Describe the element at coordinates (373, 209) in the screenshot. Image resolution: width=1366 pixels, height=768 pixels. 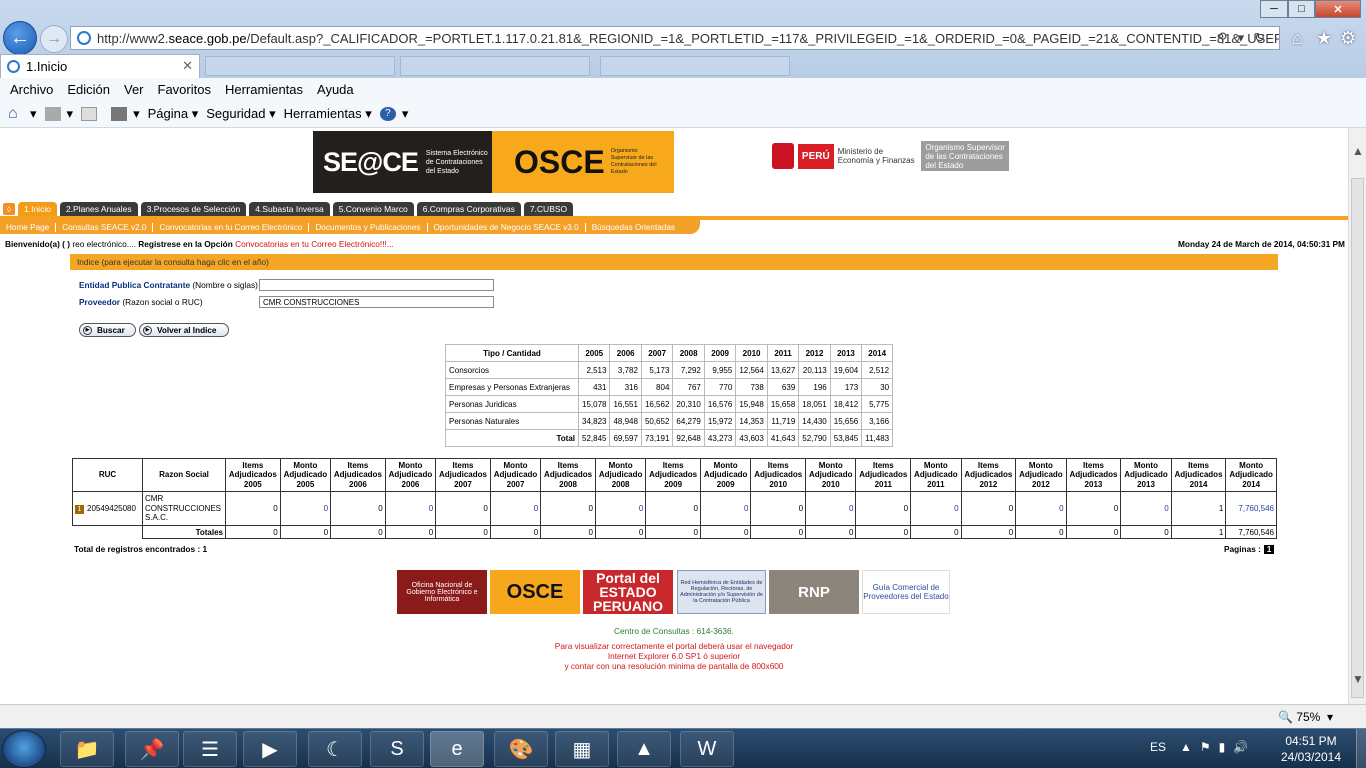
I see `tab-convenio-marco: 5.Convenio Marco` at that location.